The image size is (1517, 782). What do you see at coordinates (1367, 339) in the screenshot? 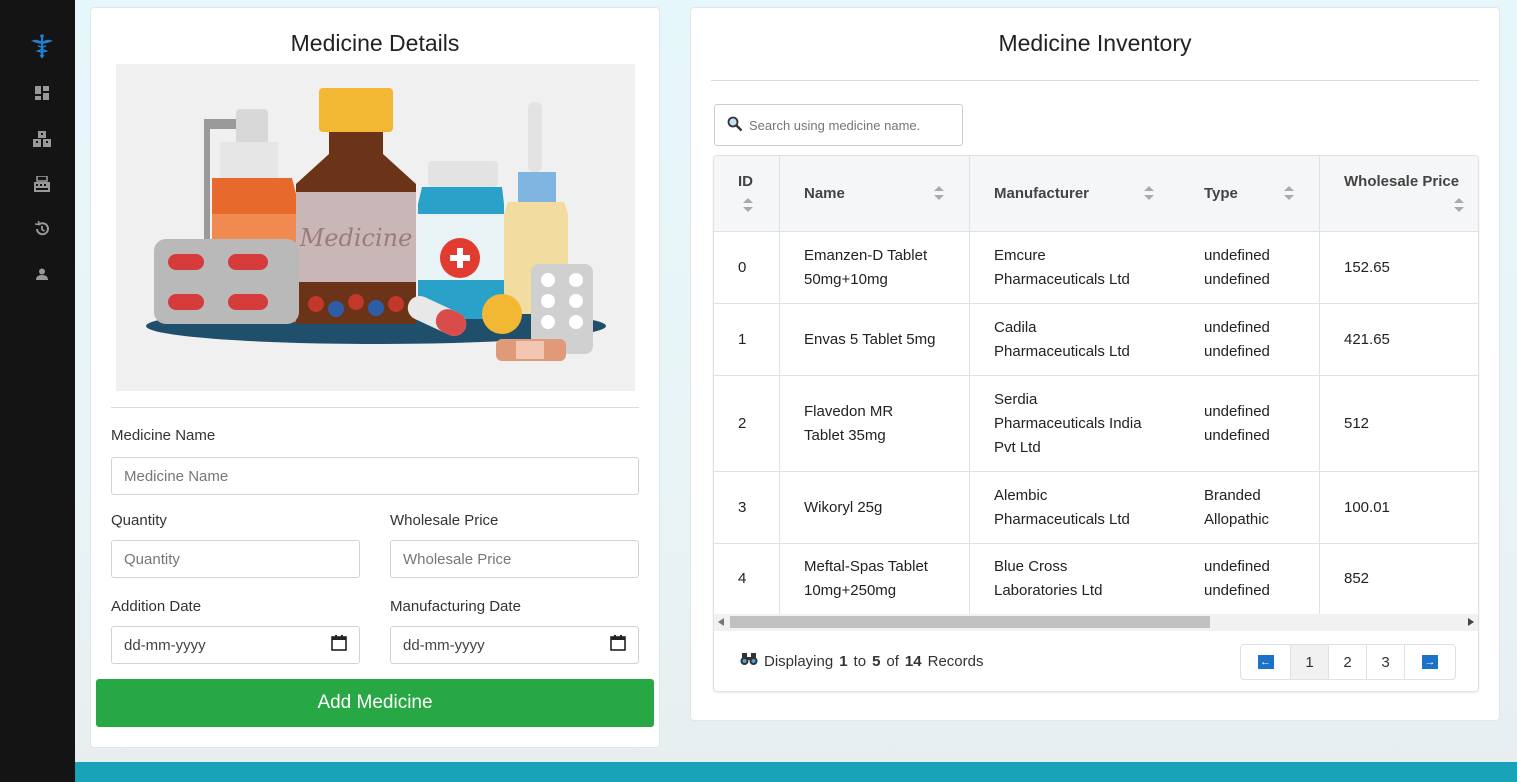
I see `cell-wholesale-price: 421.65` at bounding box center [1367, 339].